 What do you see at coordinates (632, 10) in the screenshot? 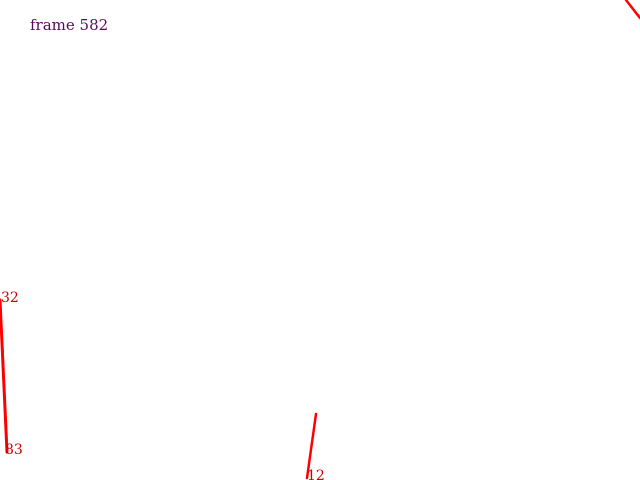
I see `track-line-corner` at bounding box center [632, 10].